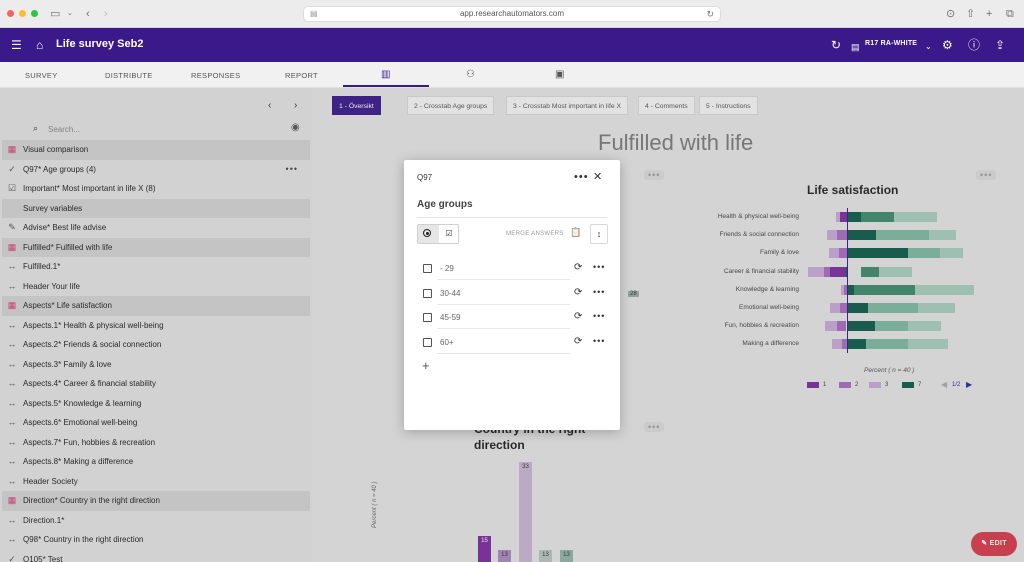  What do you see at coordinates (450, 317) in the screenshot?
I see `answer-input: 45-59` at bounding box center [450, 317].